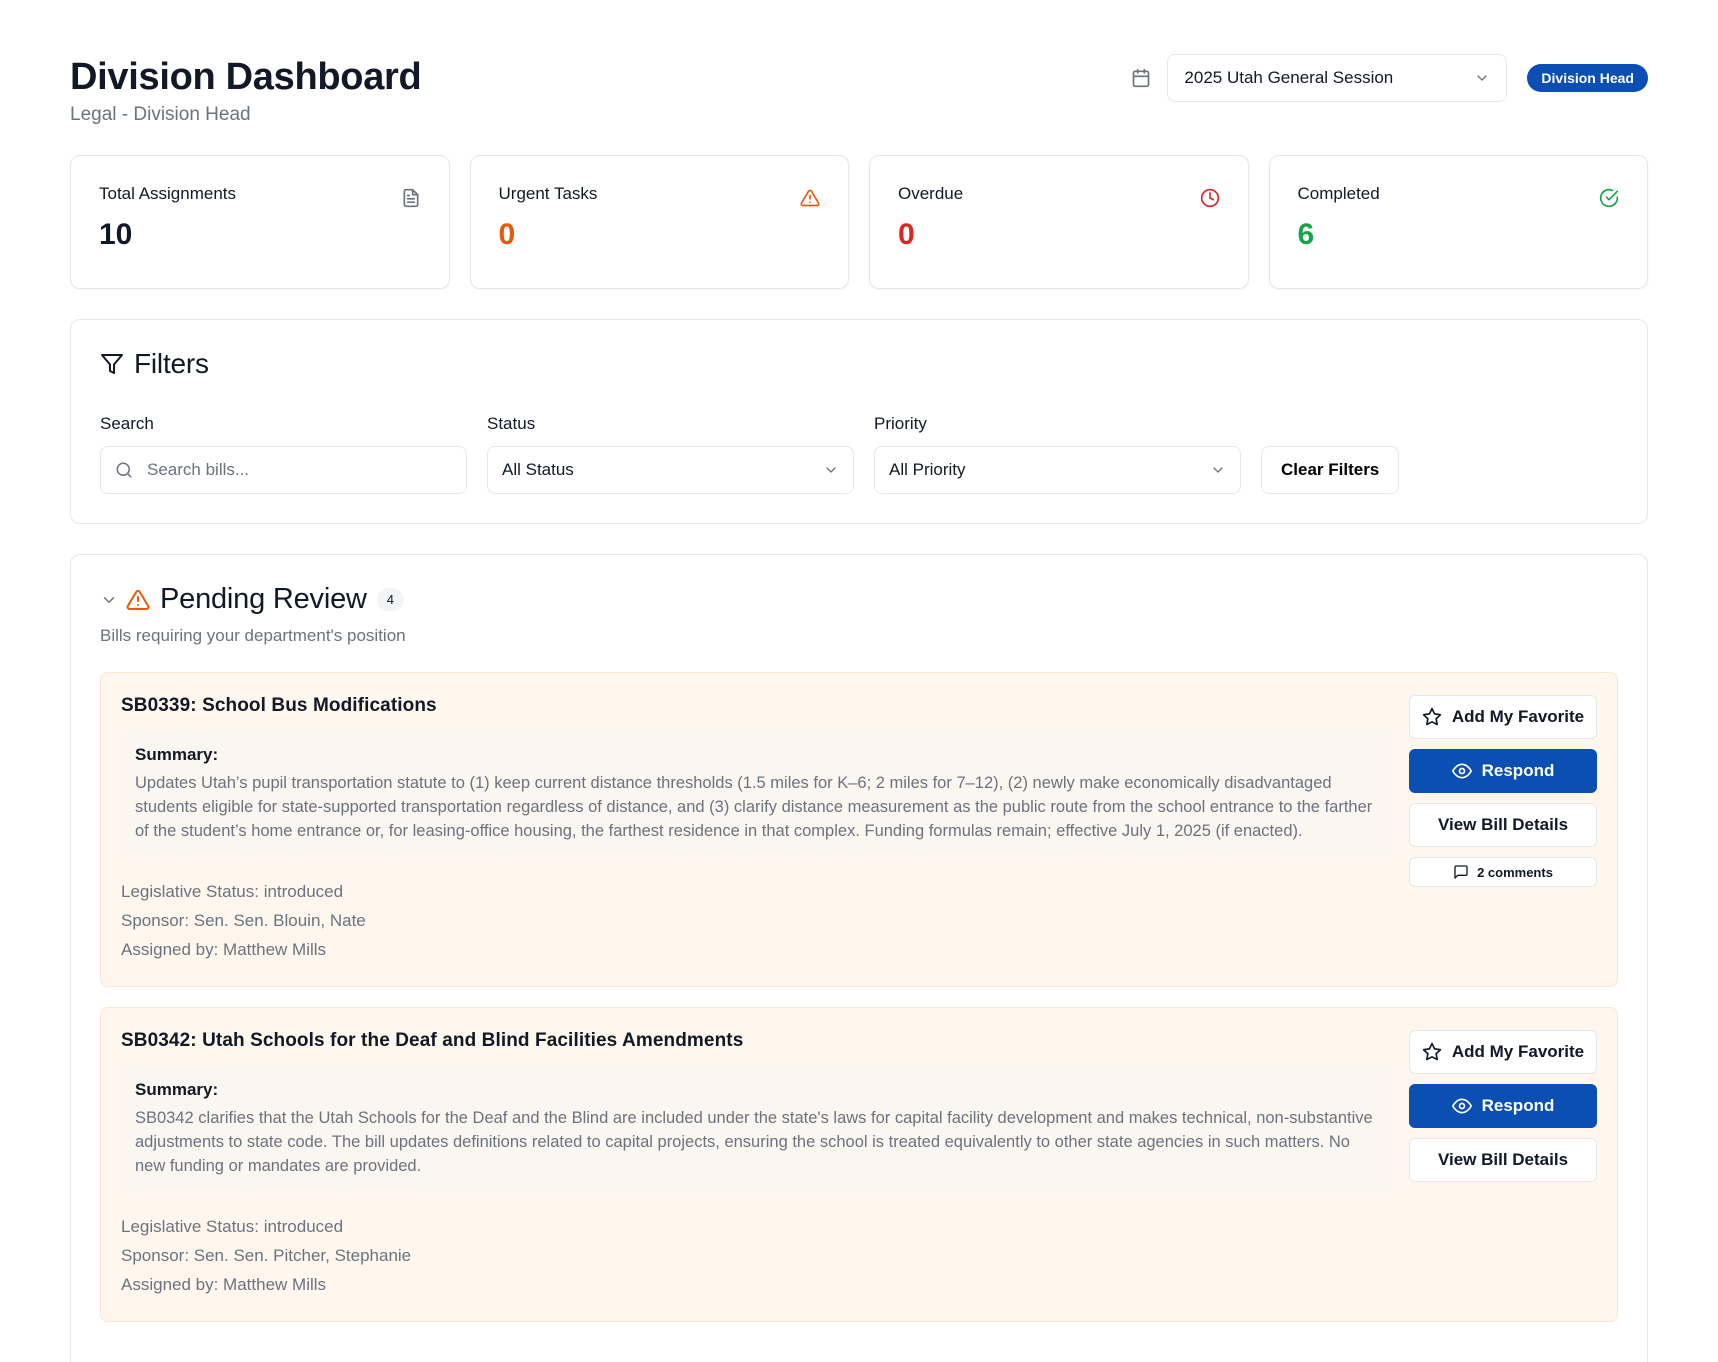 This screenshot has width=1718, height=1362. I want to click on status-select: All Status, so click(670, 470).